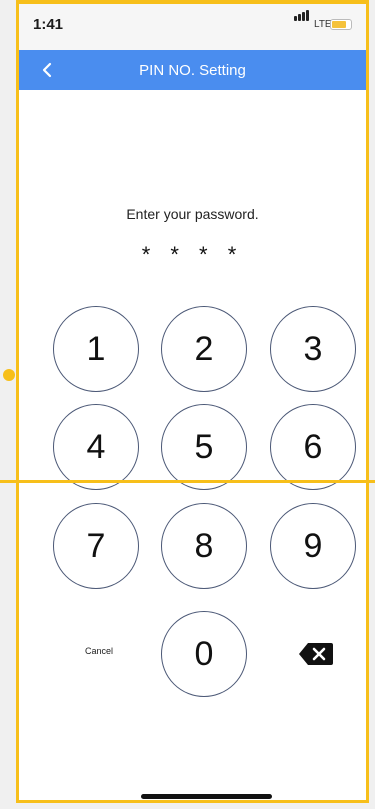 This screenshot has height=809, width=375. Describe the element at coordinates (372, 404) in the screenshot. I see `frame-right-strip` at that location.